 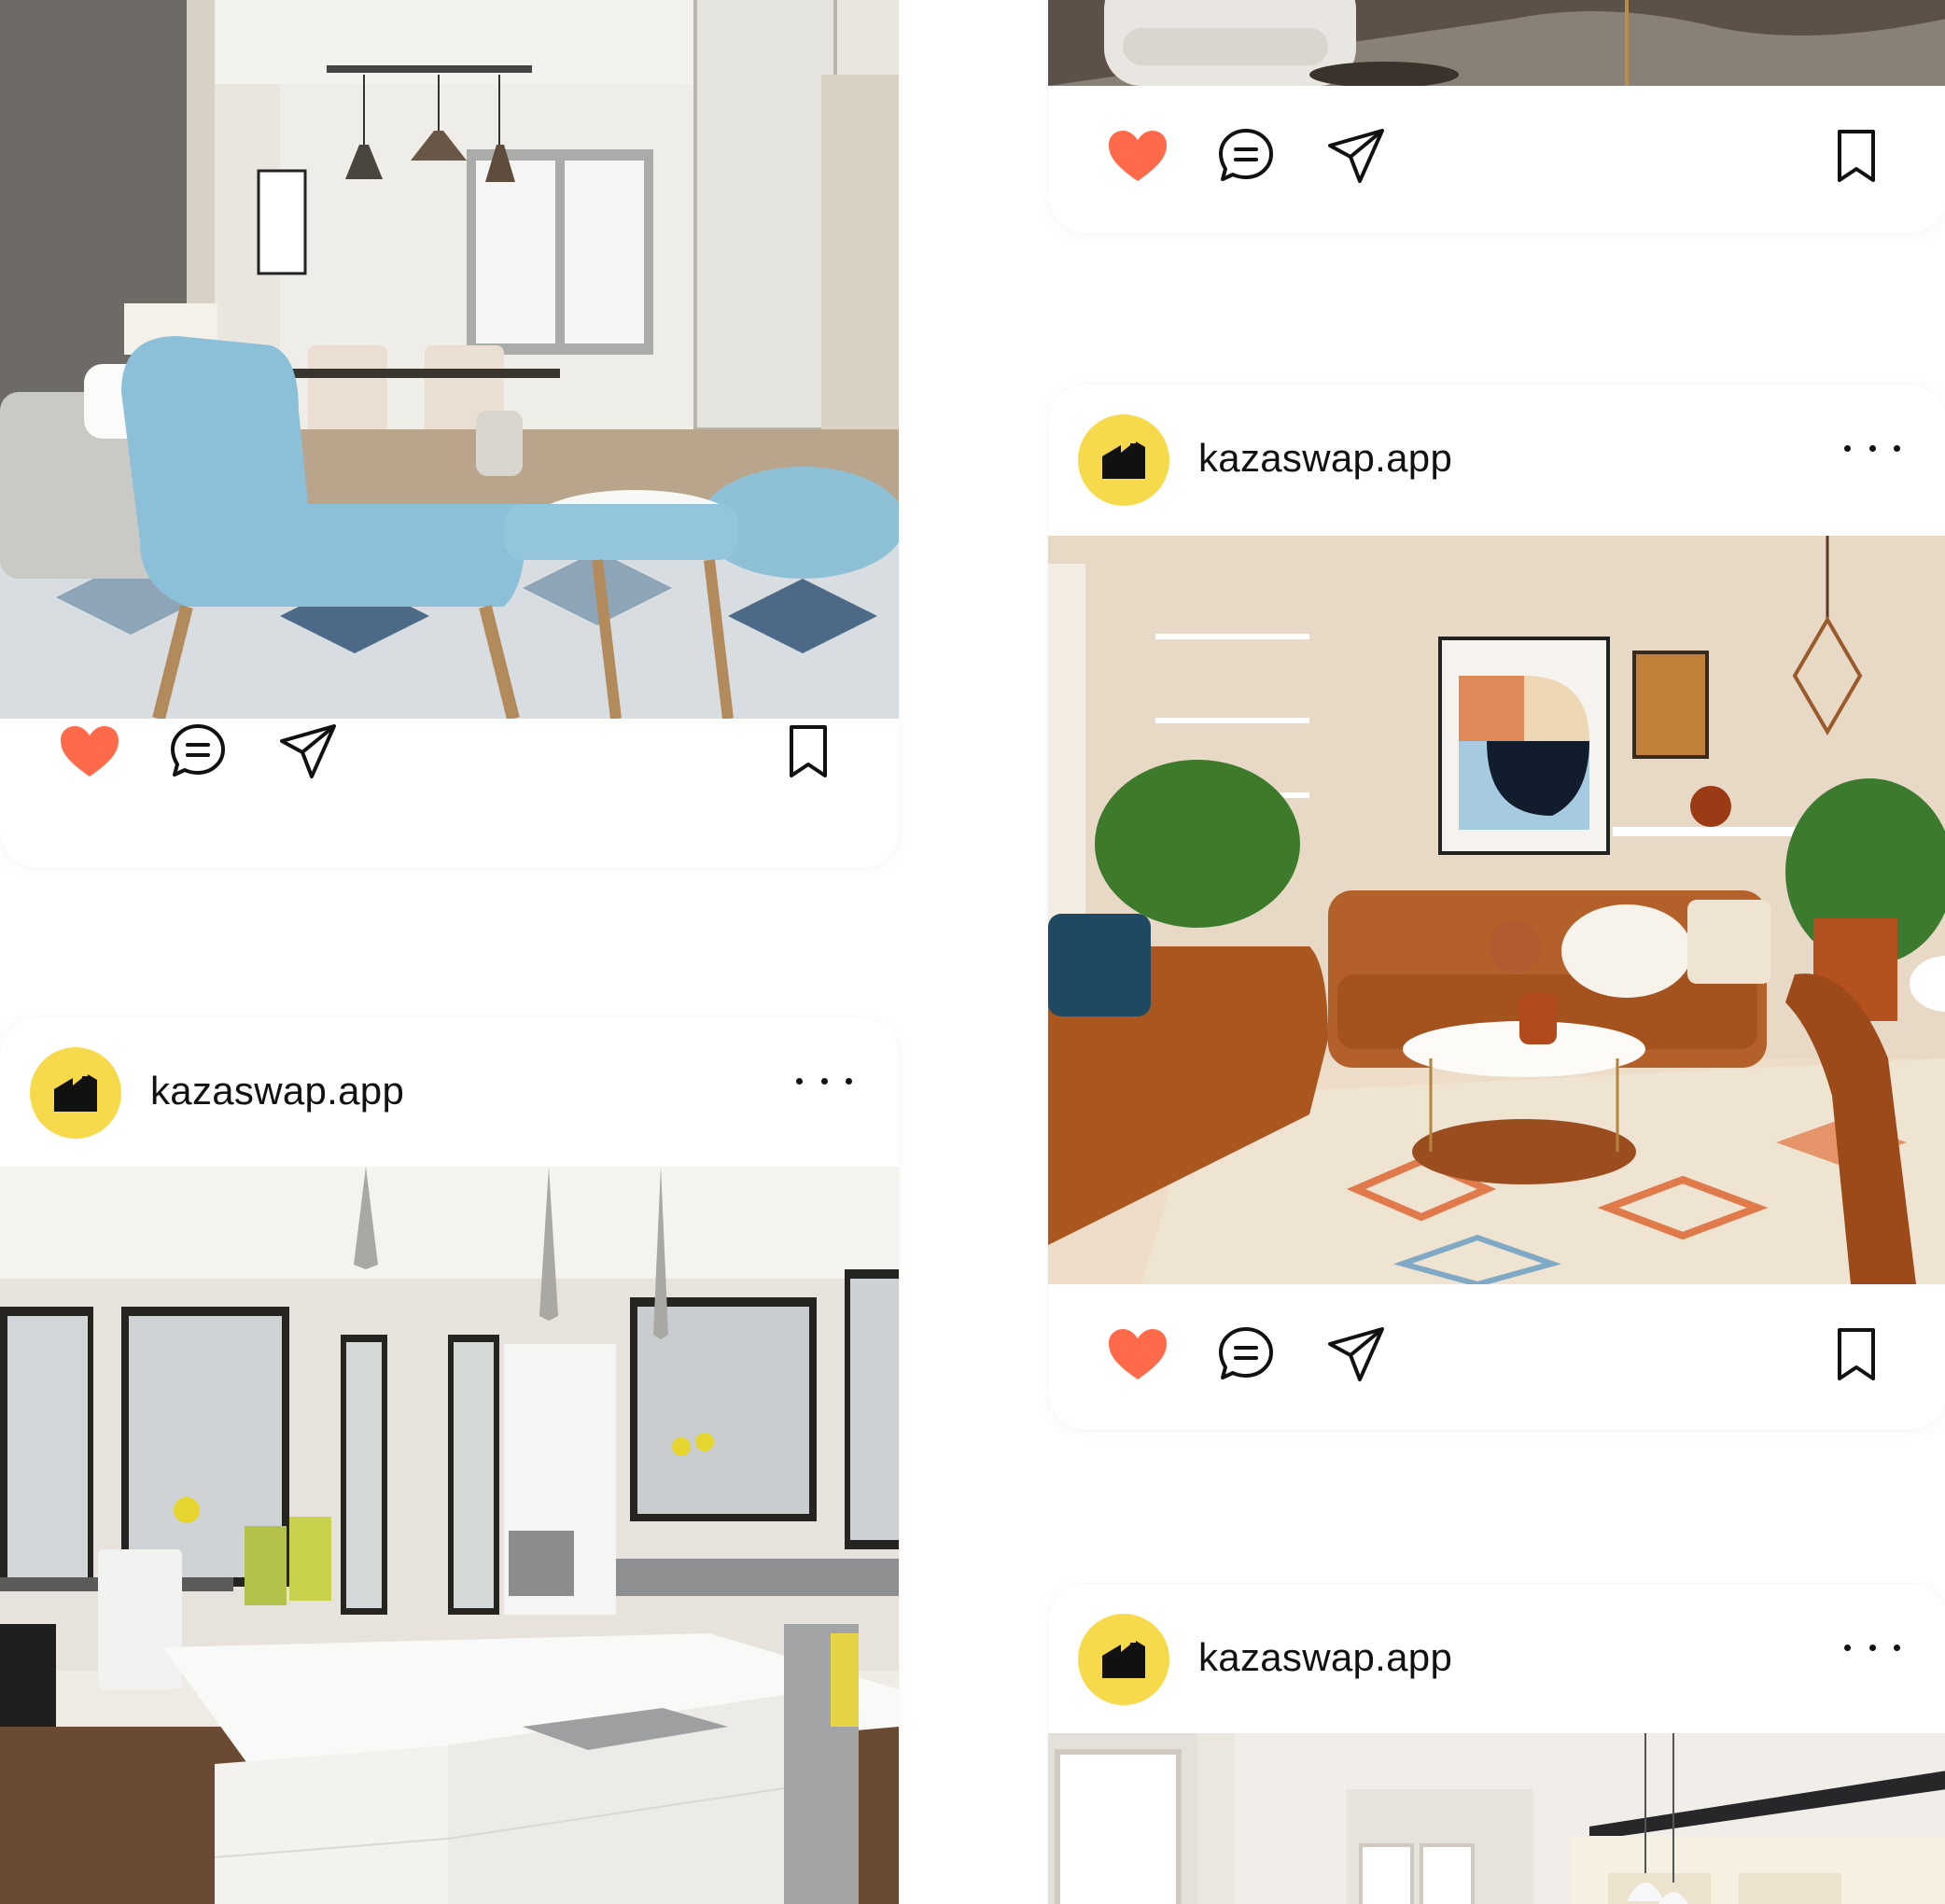 I want to click on post-card: kazaswap.app, so click(x=1496, y=1744).